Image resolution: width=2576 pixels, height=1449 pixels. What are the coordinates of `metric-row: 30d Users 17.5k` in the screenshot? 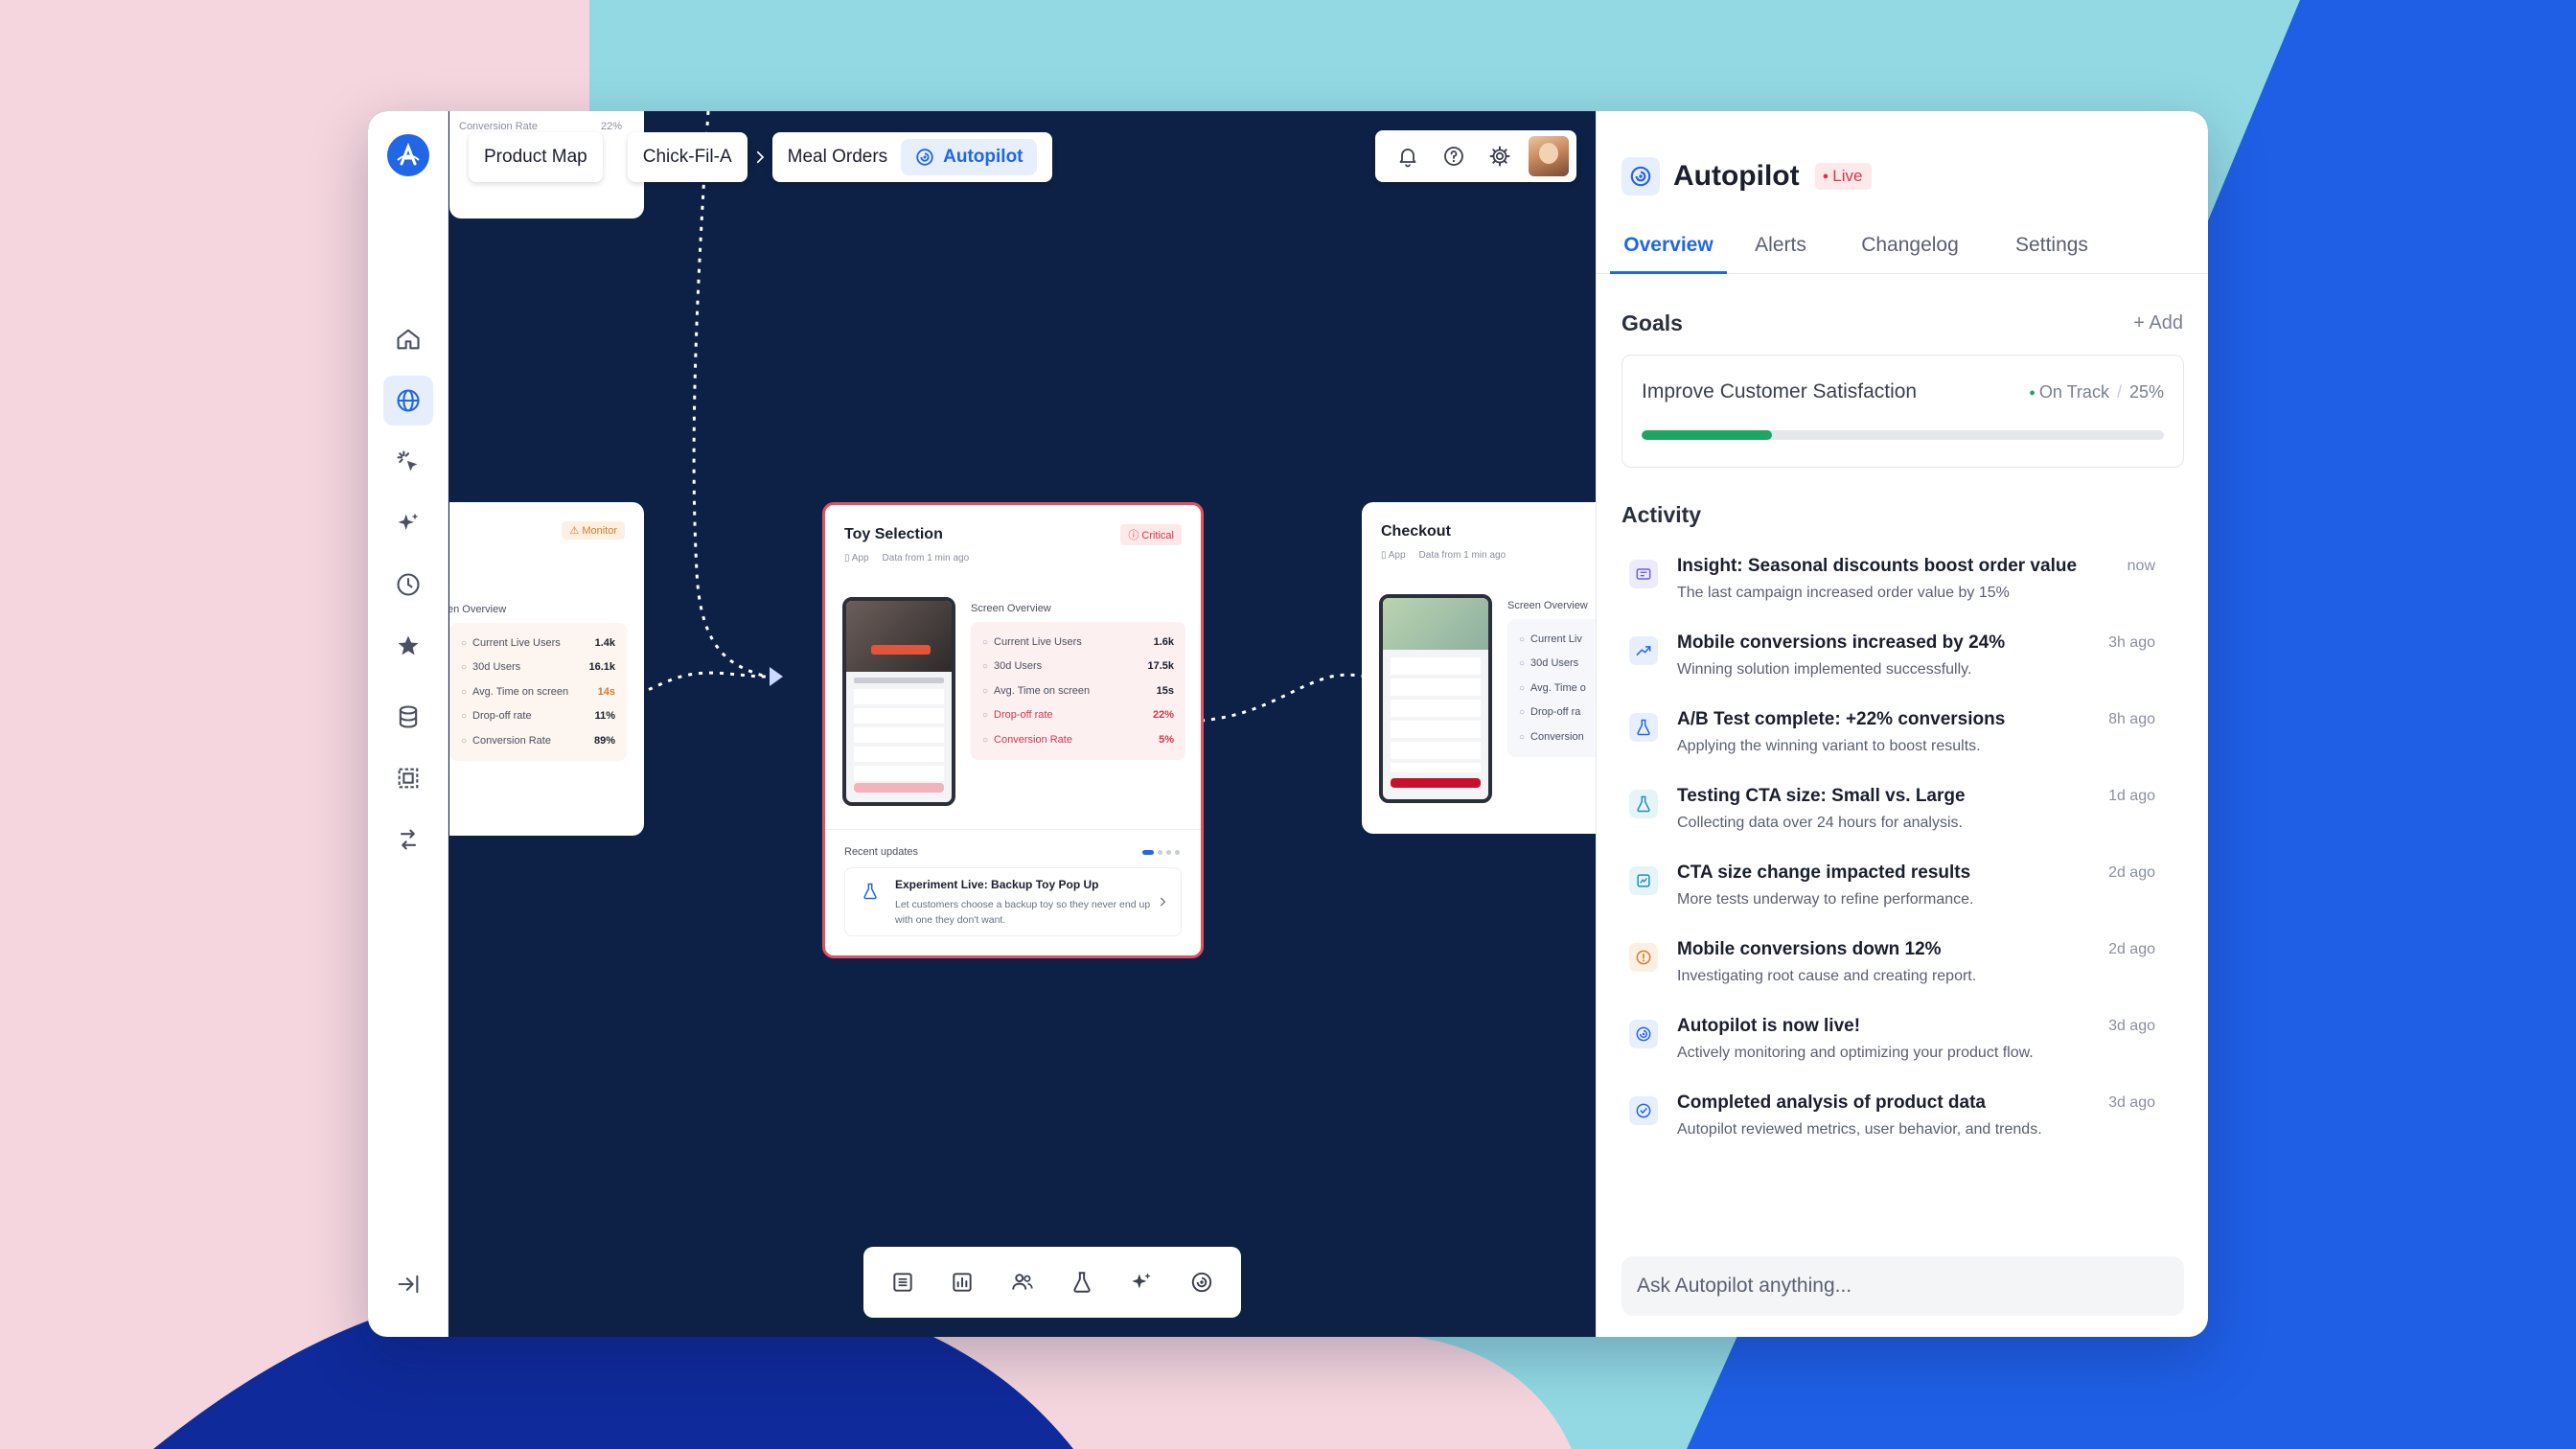 It's located at (1078, 667).